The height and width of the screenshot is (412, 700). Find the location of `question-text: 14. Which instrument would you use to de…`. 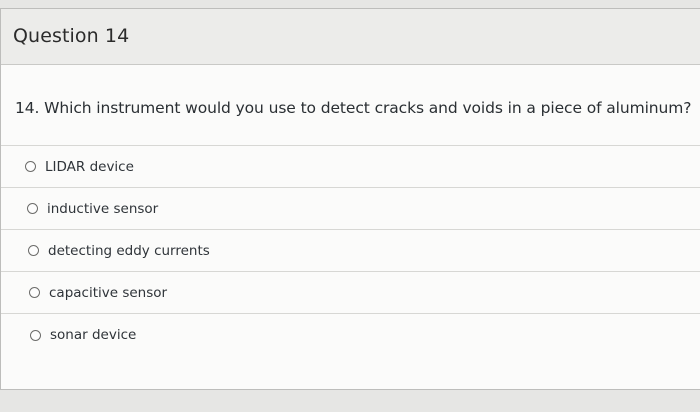

question-text: 14. Which instrument would you use to de… is located at coordinates (353, 108).